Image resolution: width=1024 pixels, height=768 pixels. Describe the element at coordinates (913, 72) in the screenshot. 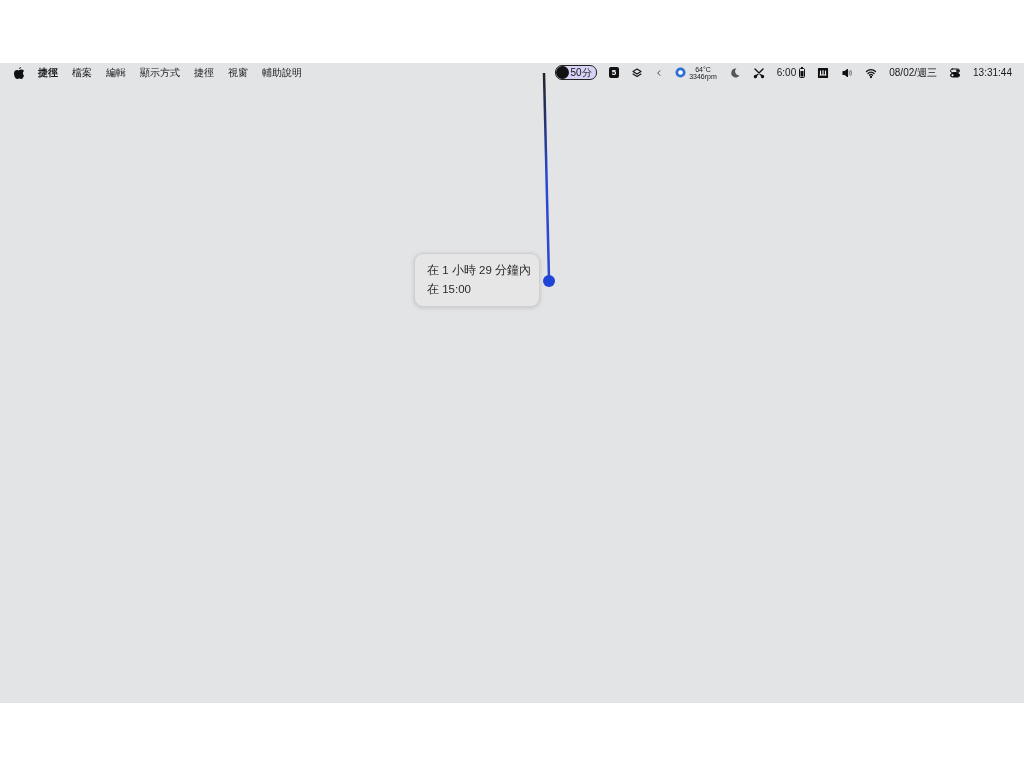

I see `status-text: 08/02/週三` at that location.